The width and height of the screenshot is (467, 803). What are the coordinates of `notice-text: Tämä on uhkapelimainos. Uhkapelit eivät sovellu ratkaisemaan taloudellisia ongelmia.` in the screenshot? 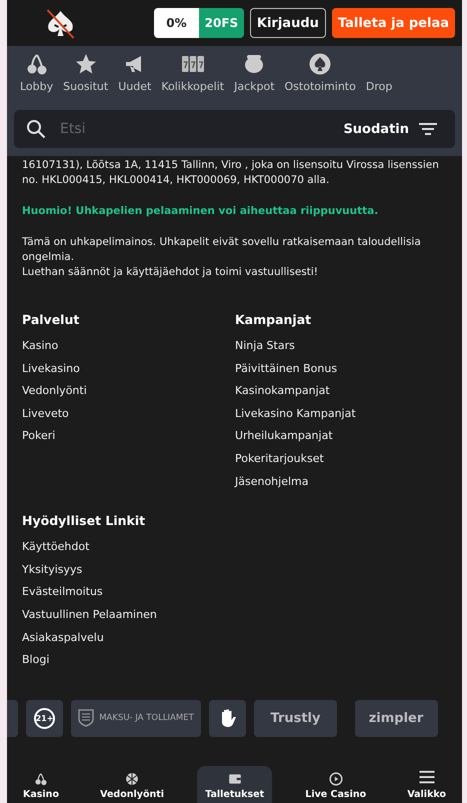 It's located at (222, 250).